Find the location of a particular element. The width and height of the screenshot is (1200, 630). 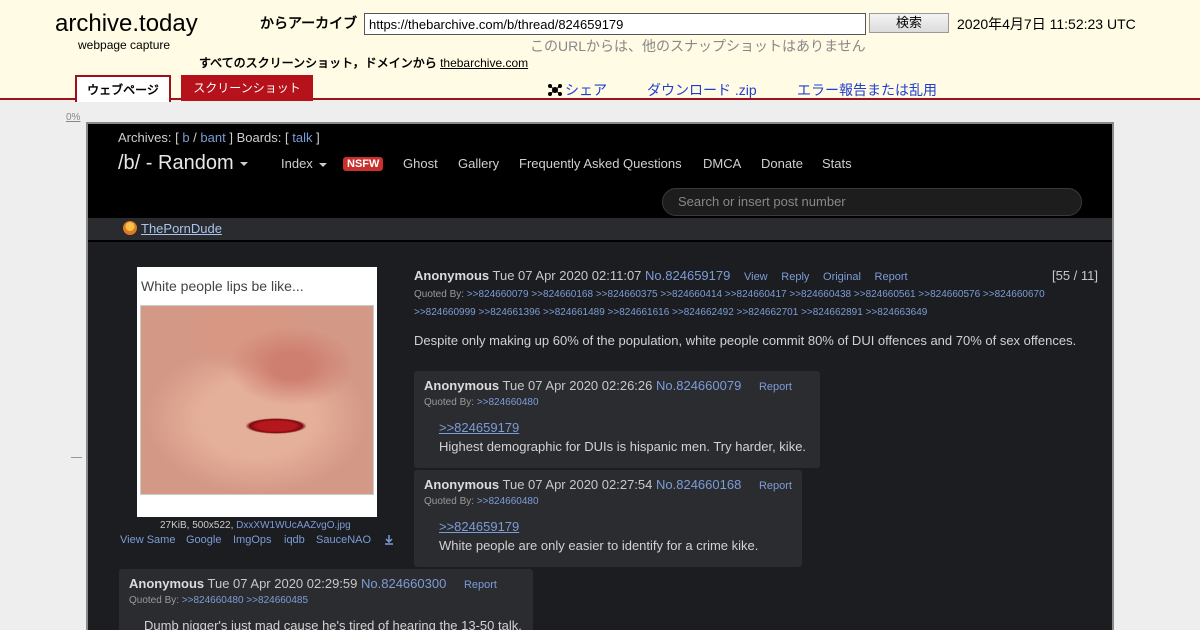

archive-link-b: b is located at coordinates (185, 137).